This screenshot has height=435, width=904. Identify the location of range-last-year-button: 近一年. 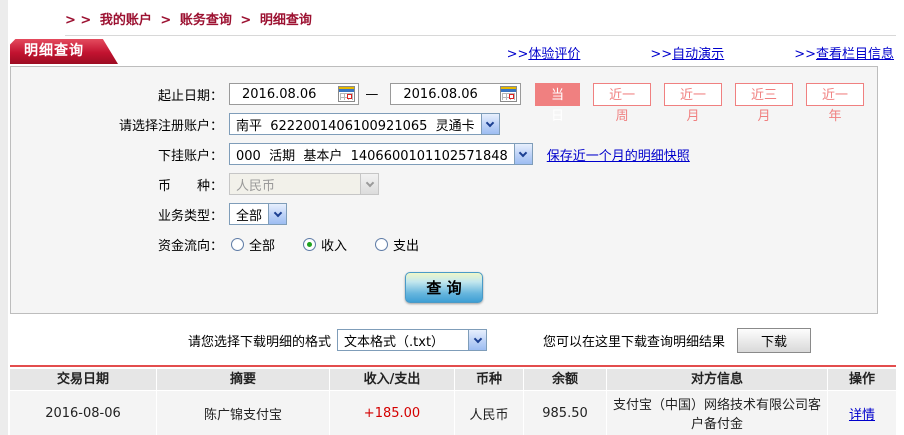
(835, 102).